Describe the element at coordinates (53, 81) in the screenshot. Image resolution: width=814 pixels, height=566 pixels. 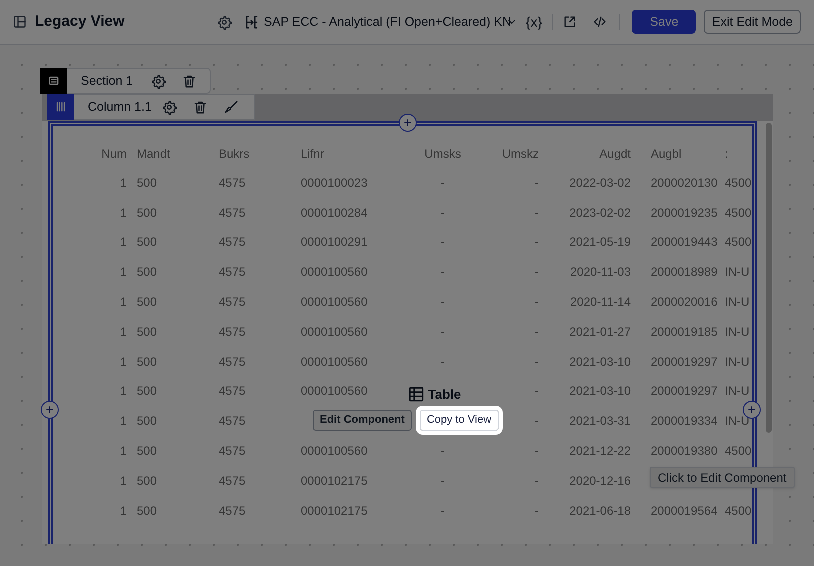
I see `menu-icon` at that location.